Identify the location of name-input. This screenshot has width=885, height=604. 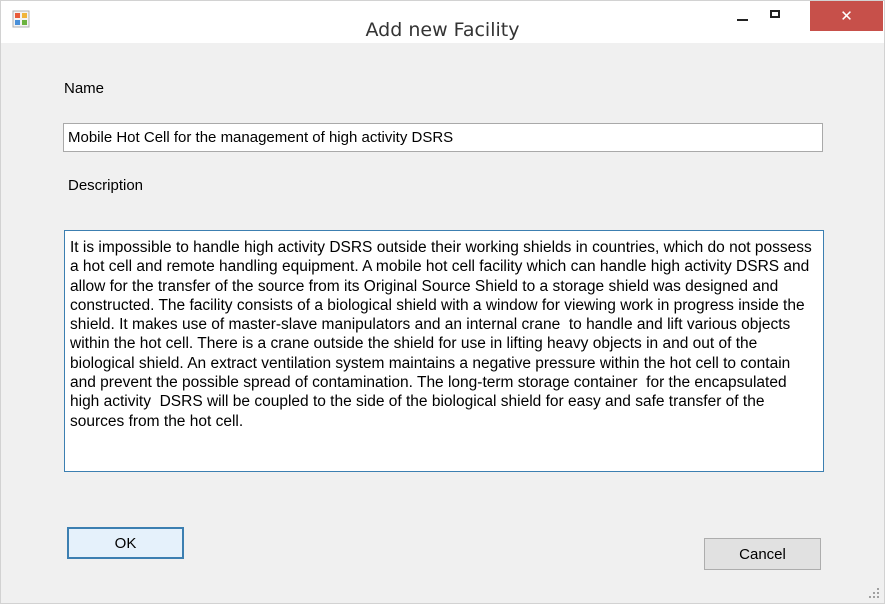
(443, 137).